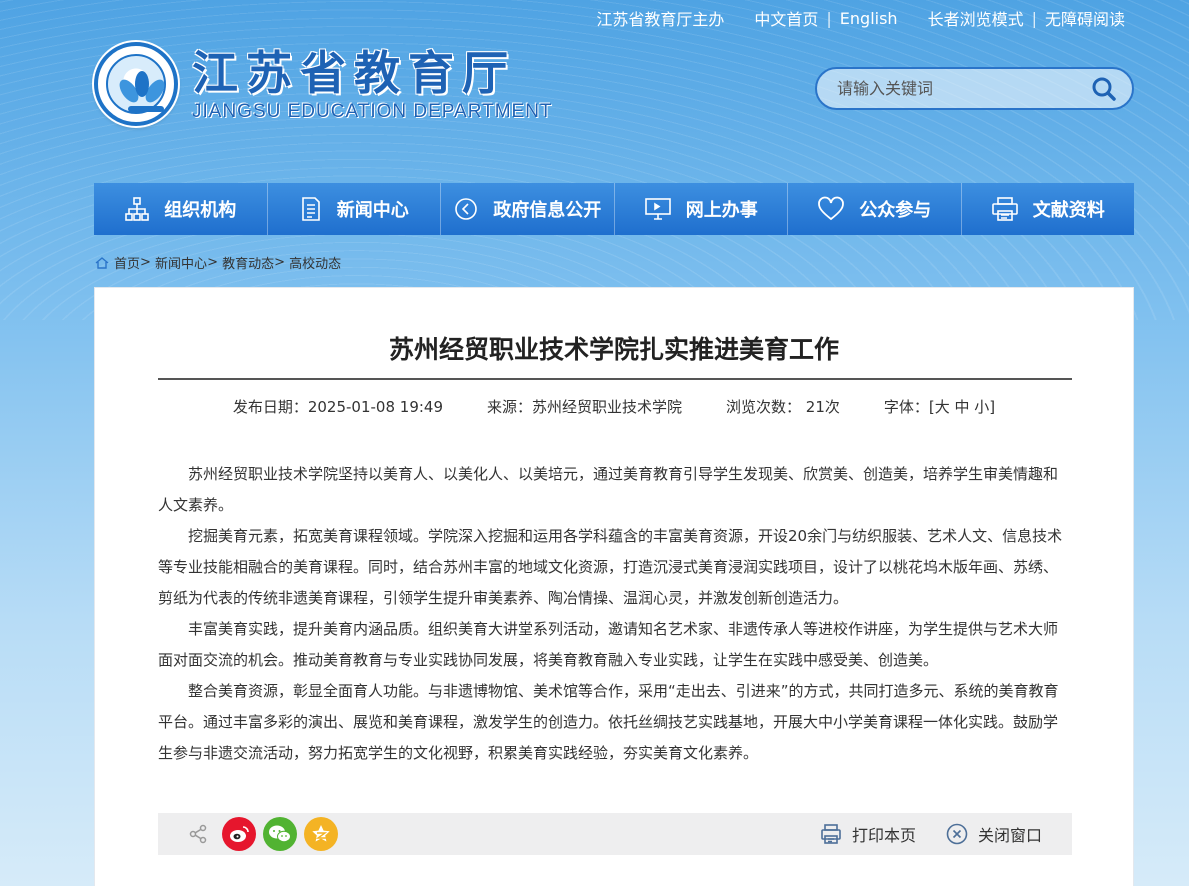  I want to click on top-links: 江苏省教育厅主办 中文首页 | English 长者浏览模式 | 无障碍阅读, so click(860, 18).